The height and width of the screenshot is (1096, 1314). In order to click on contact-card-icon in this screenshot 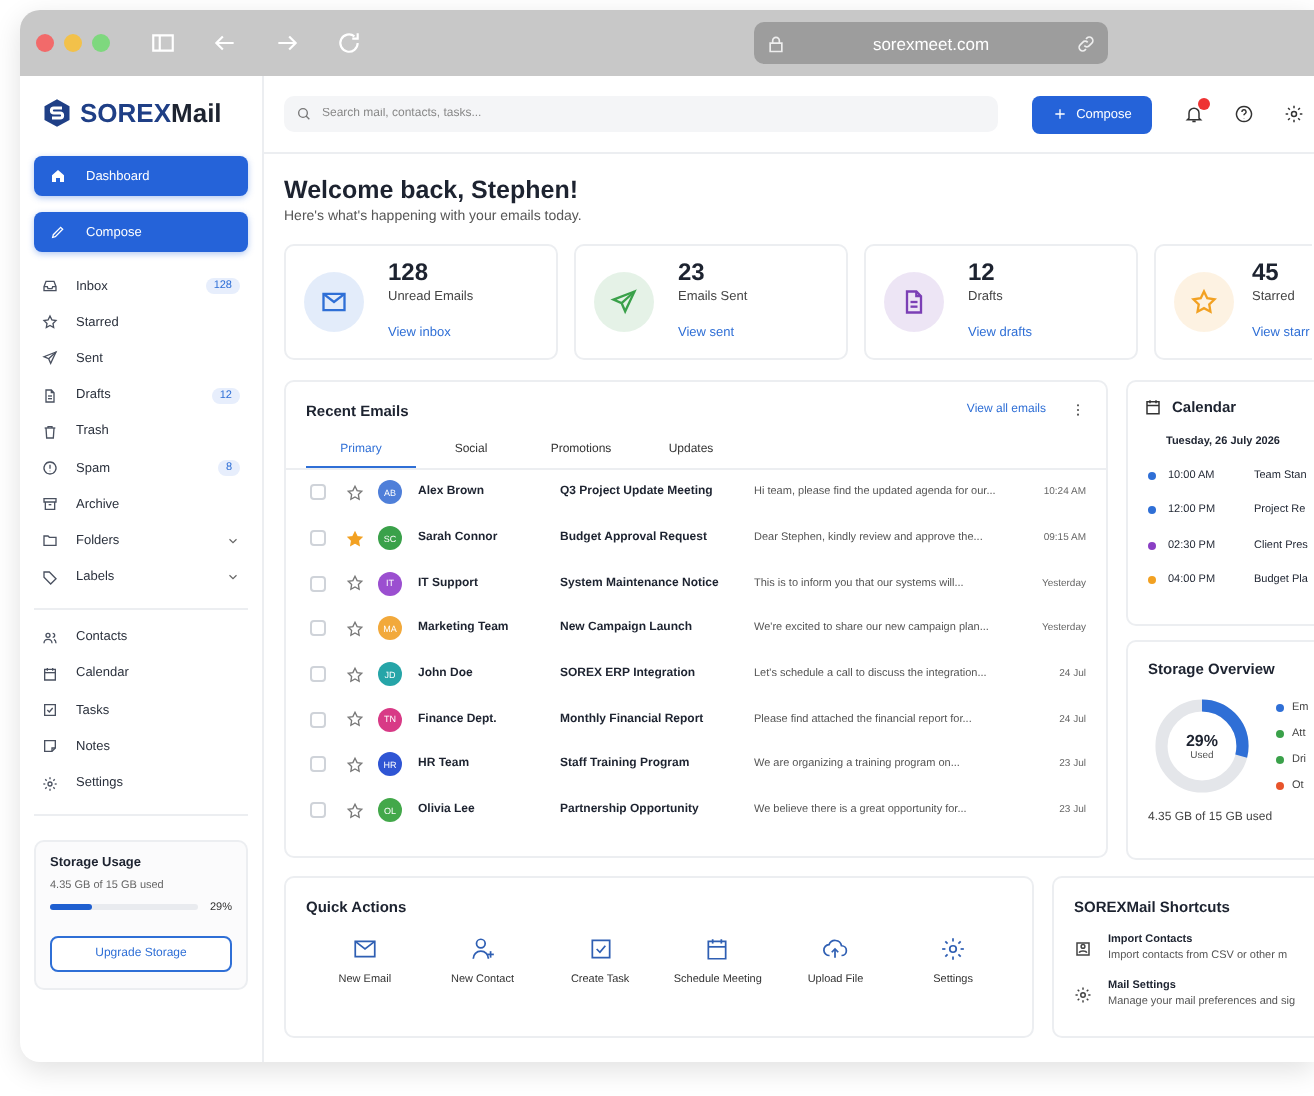, I will do `click(1083, 948)`.